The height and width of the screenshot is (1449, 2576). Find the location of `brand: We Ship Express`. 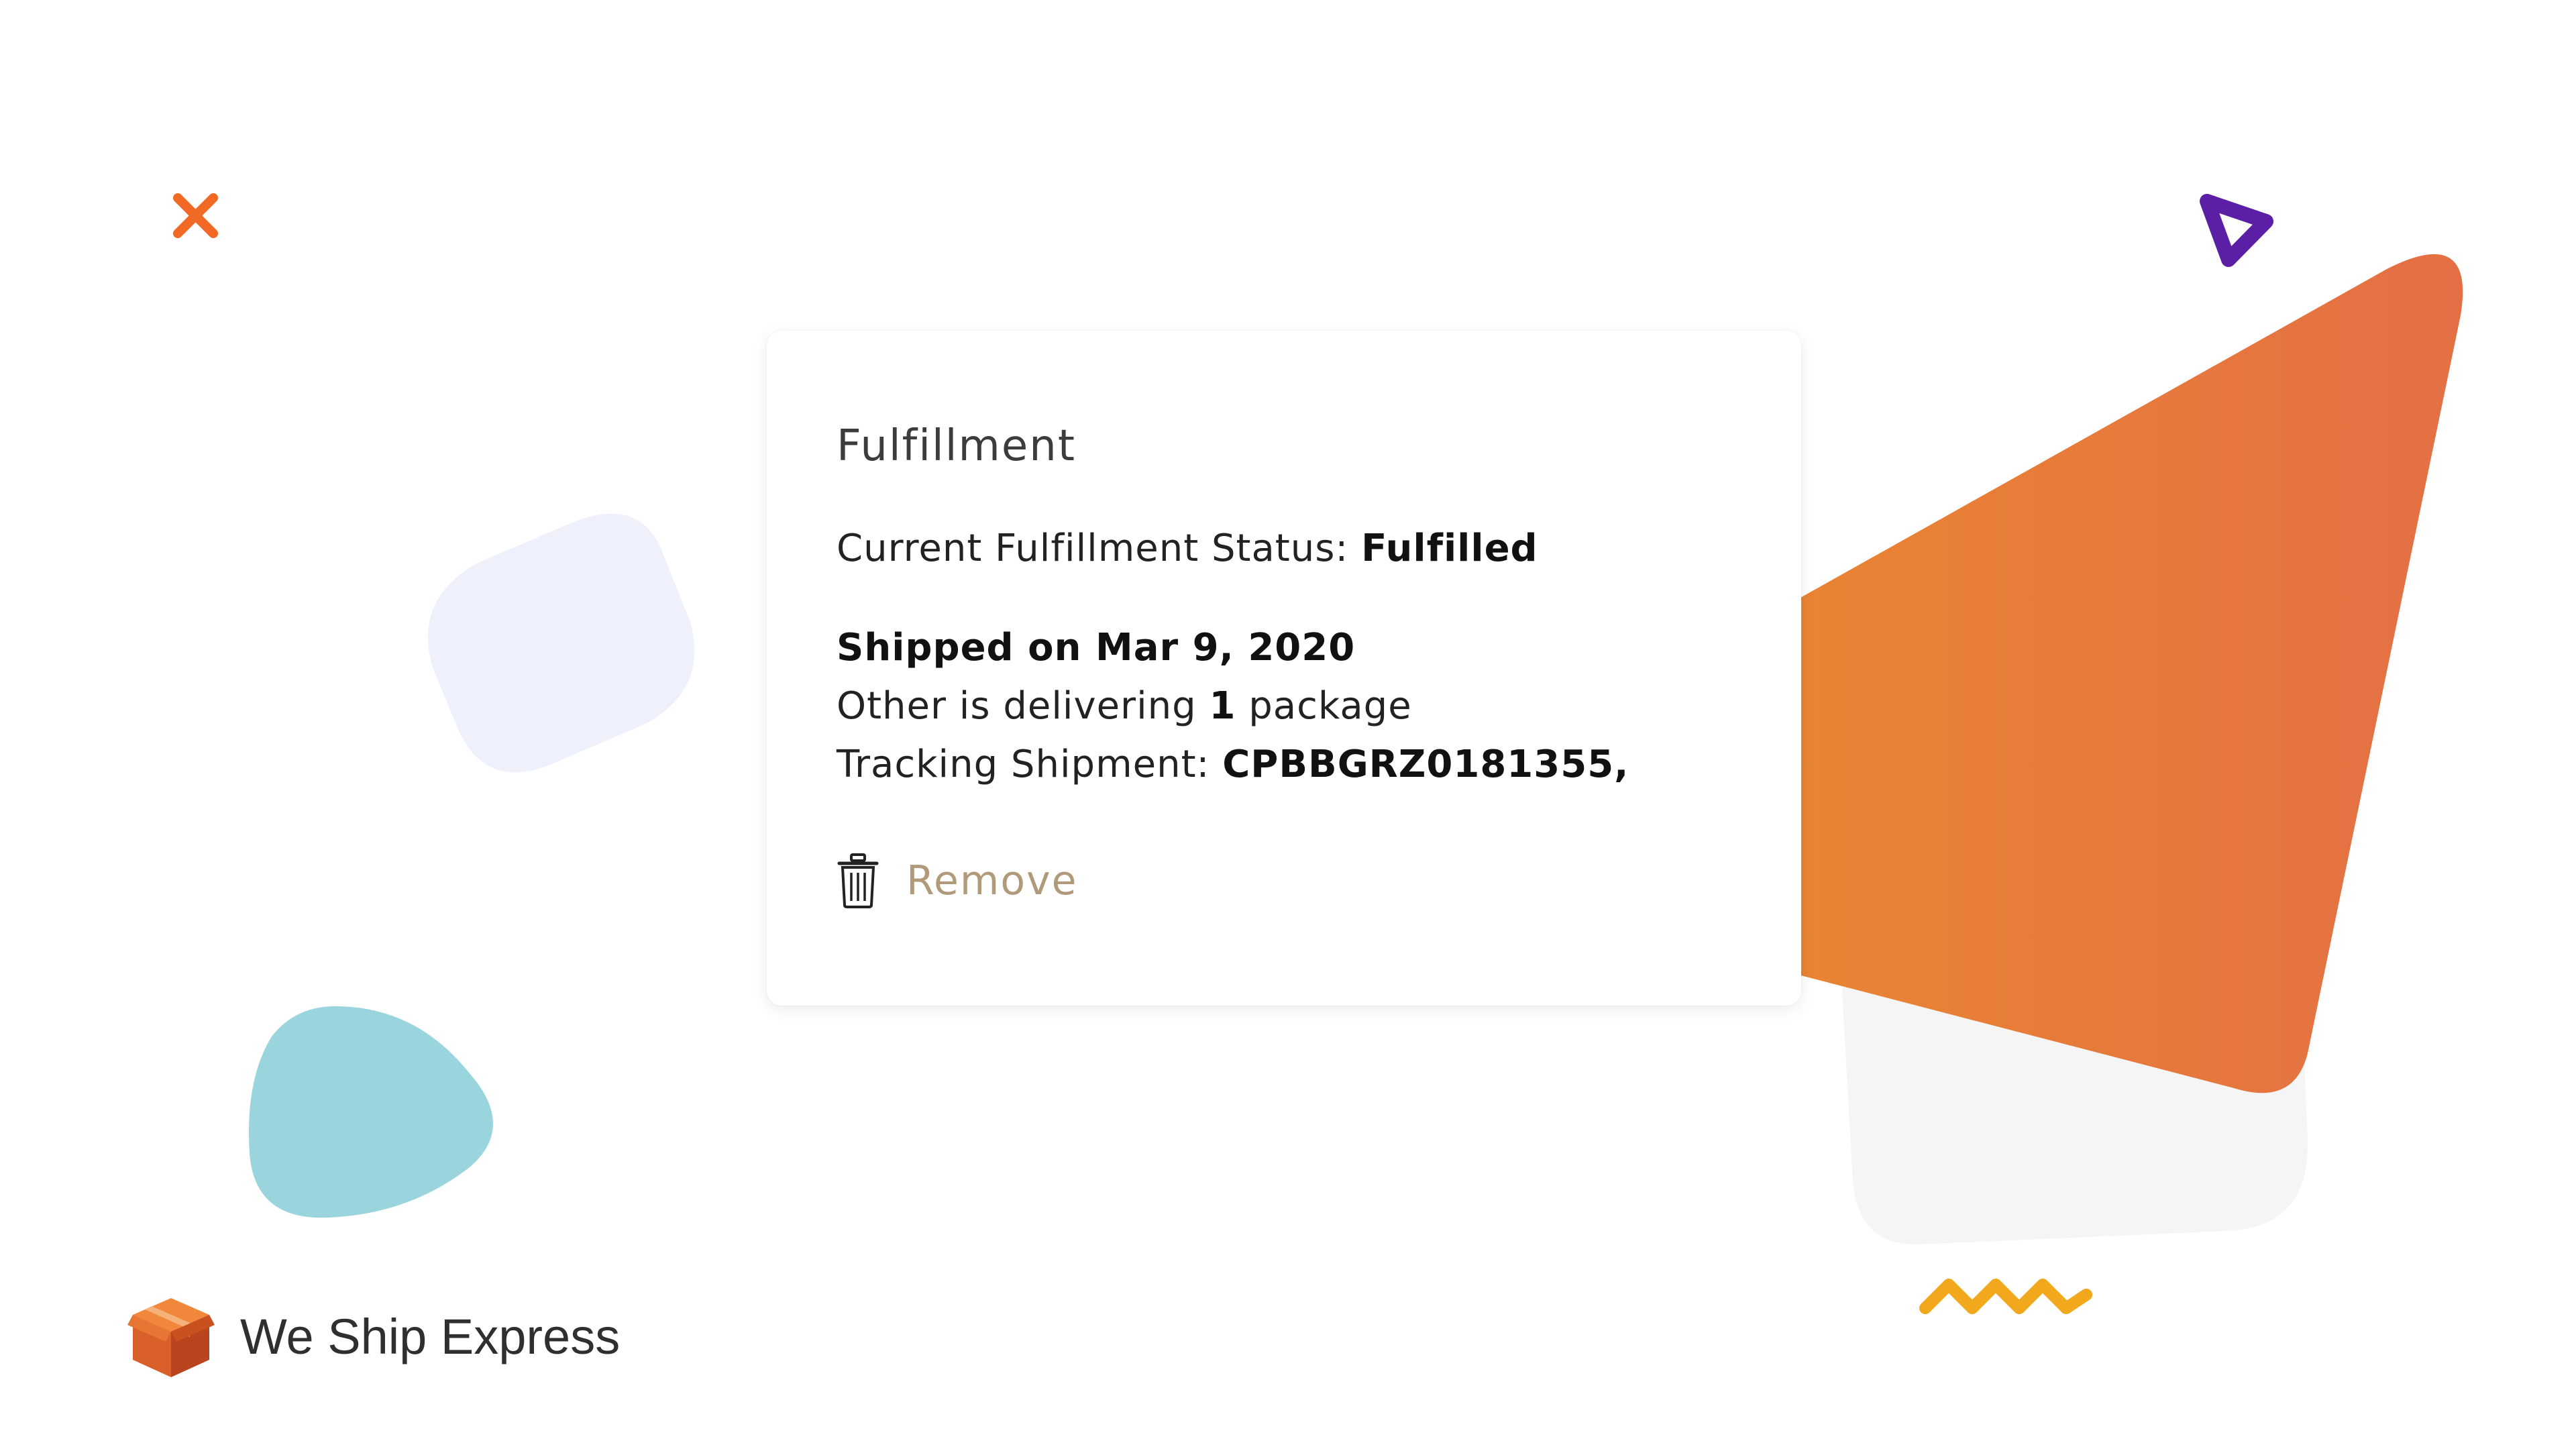

brand: We Ship Express is located at coordinates (373, 1336).